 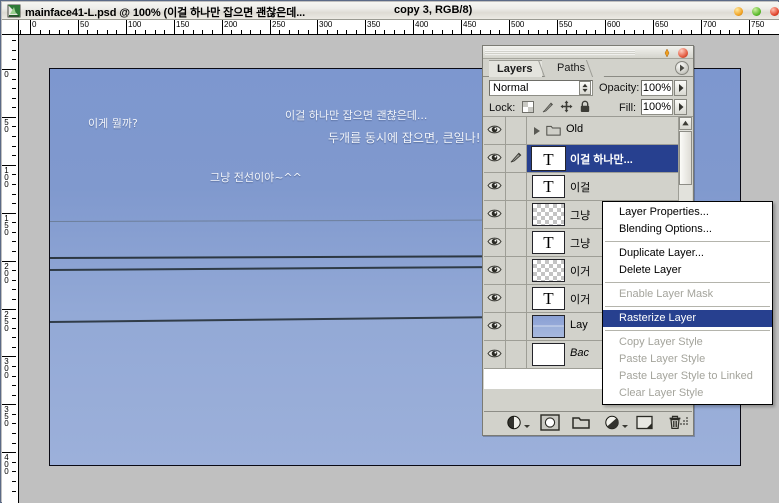 I want to click on layer-name: 이걸, so click(x=580, y=188).